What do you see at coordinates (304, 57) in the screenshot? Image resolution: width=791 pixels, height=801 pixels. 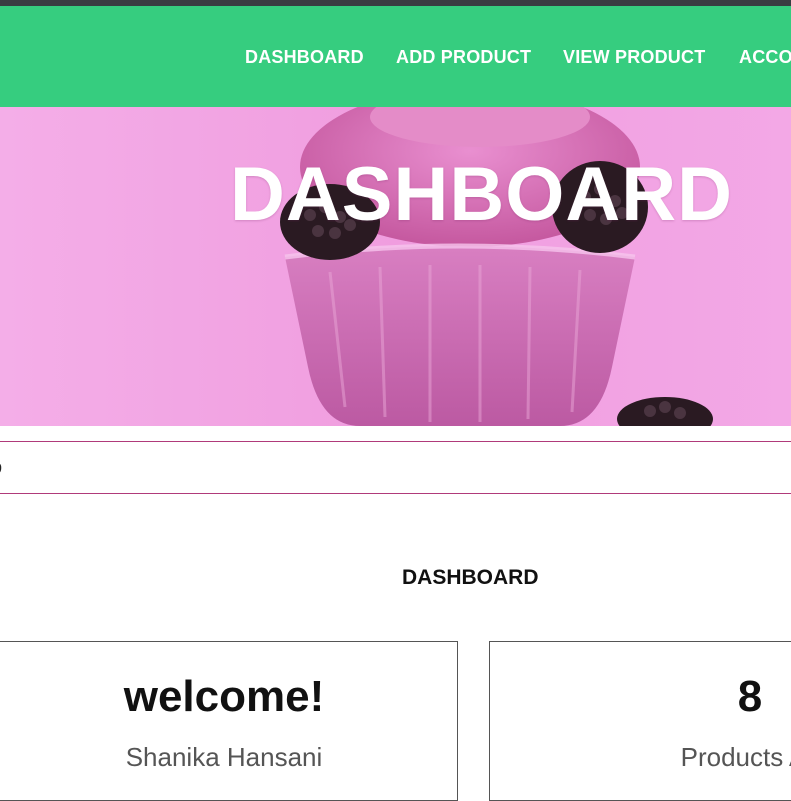 I see `nav-link-dashboard: DASHBOARD` at bounding box center [304, 57].